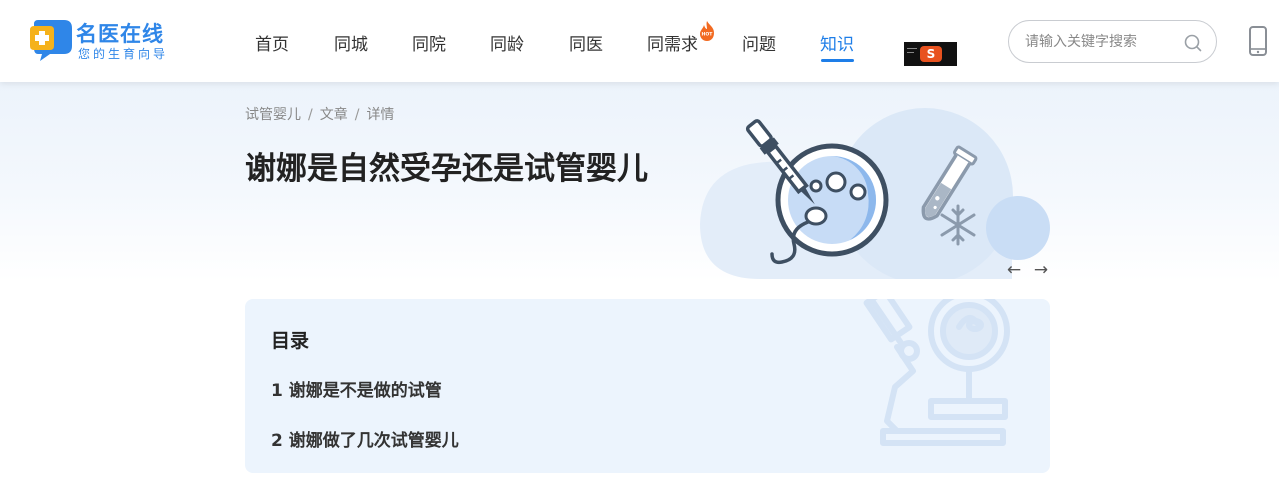  What do you see at coordinates (365, 438) in the screenshot?
I see `toc-item: 2 谢娜做了几次试管婴儿` at bounding box center [365, 438].